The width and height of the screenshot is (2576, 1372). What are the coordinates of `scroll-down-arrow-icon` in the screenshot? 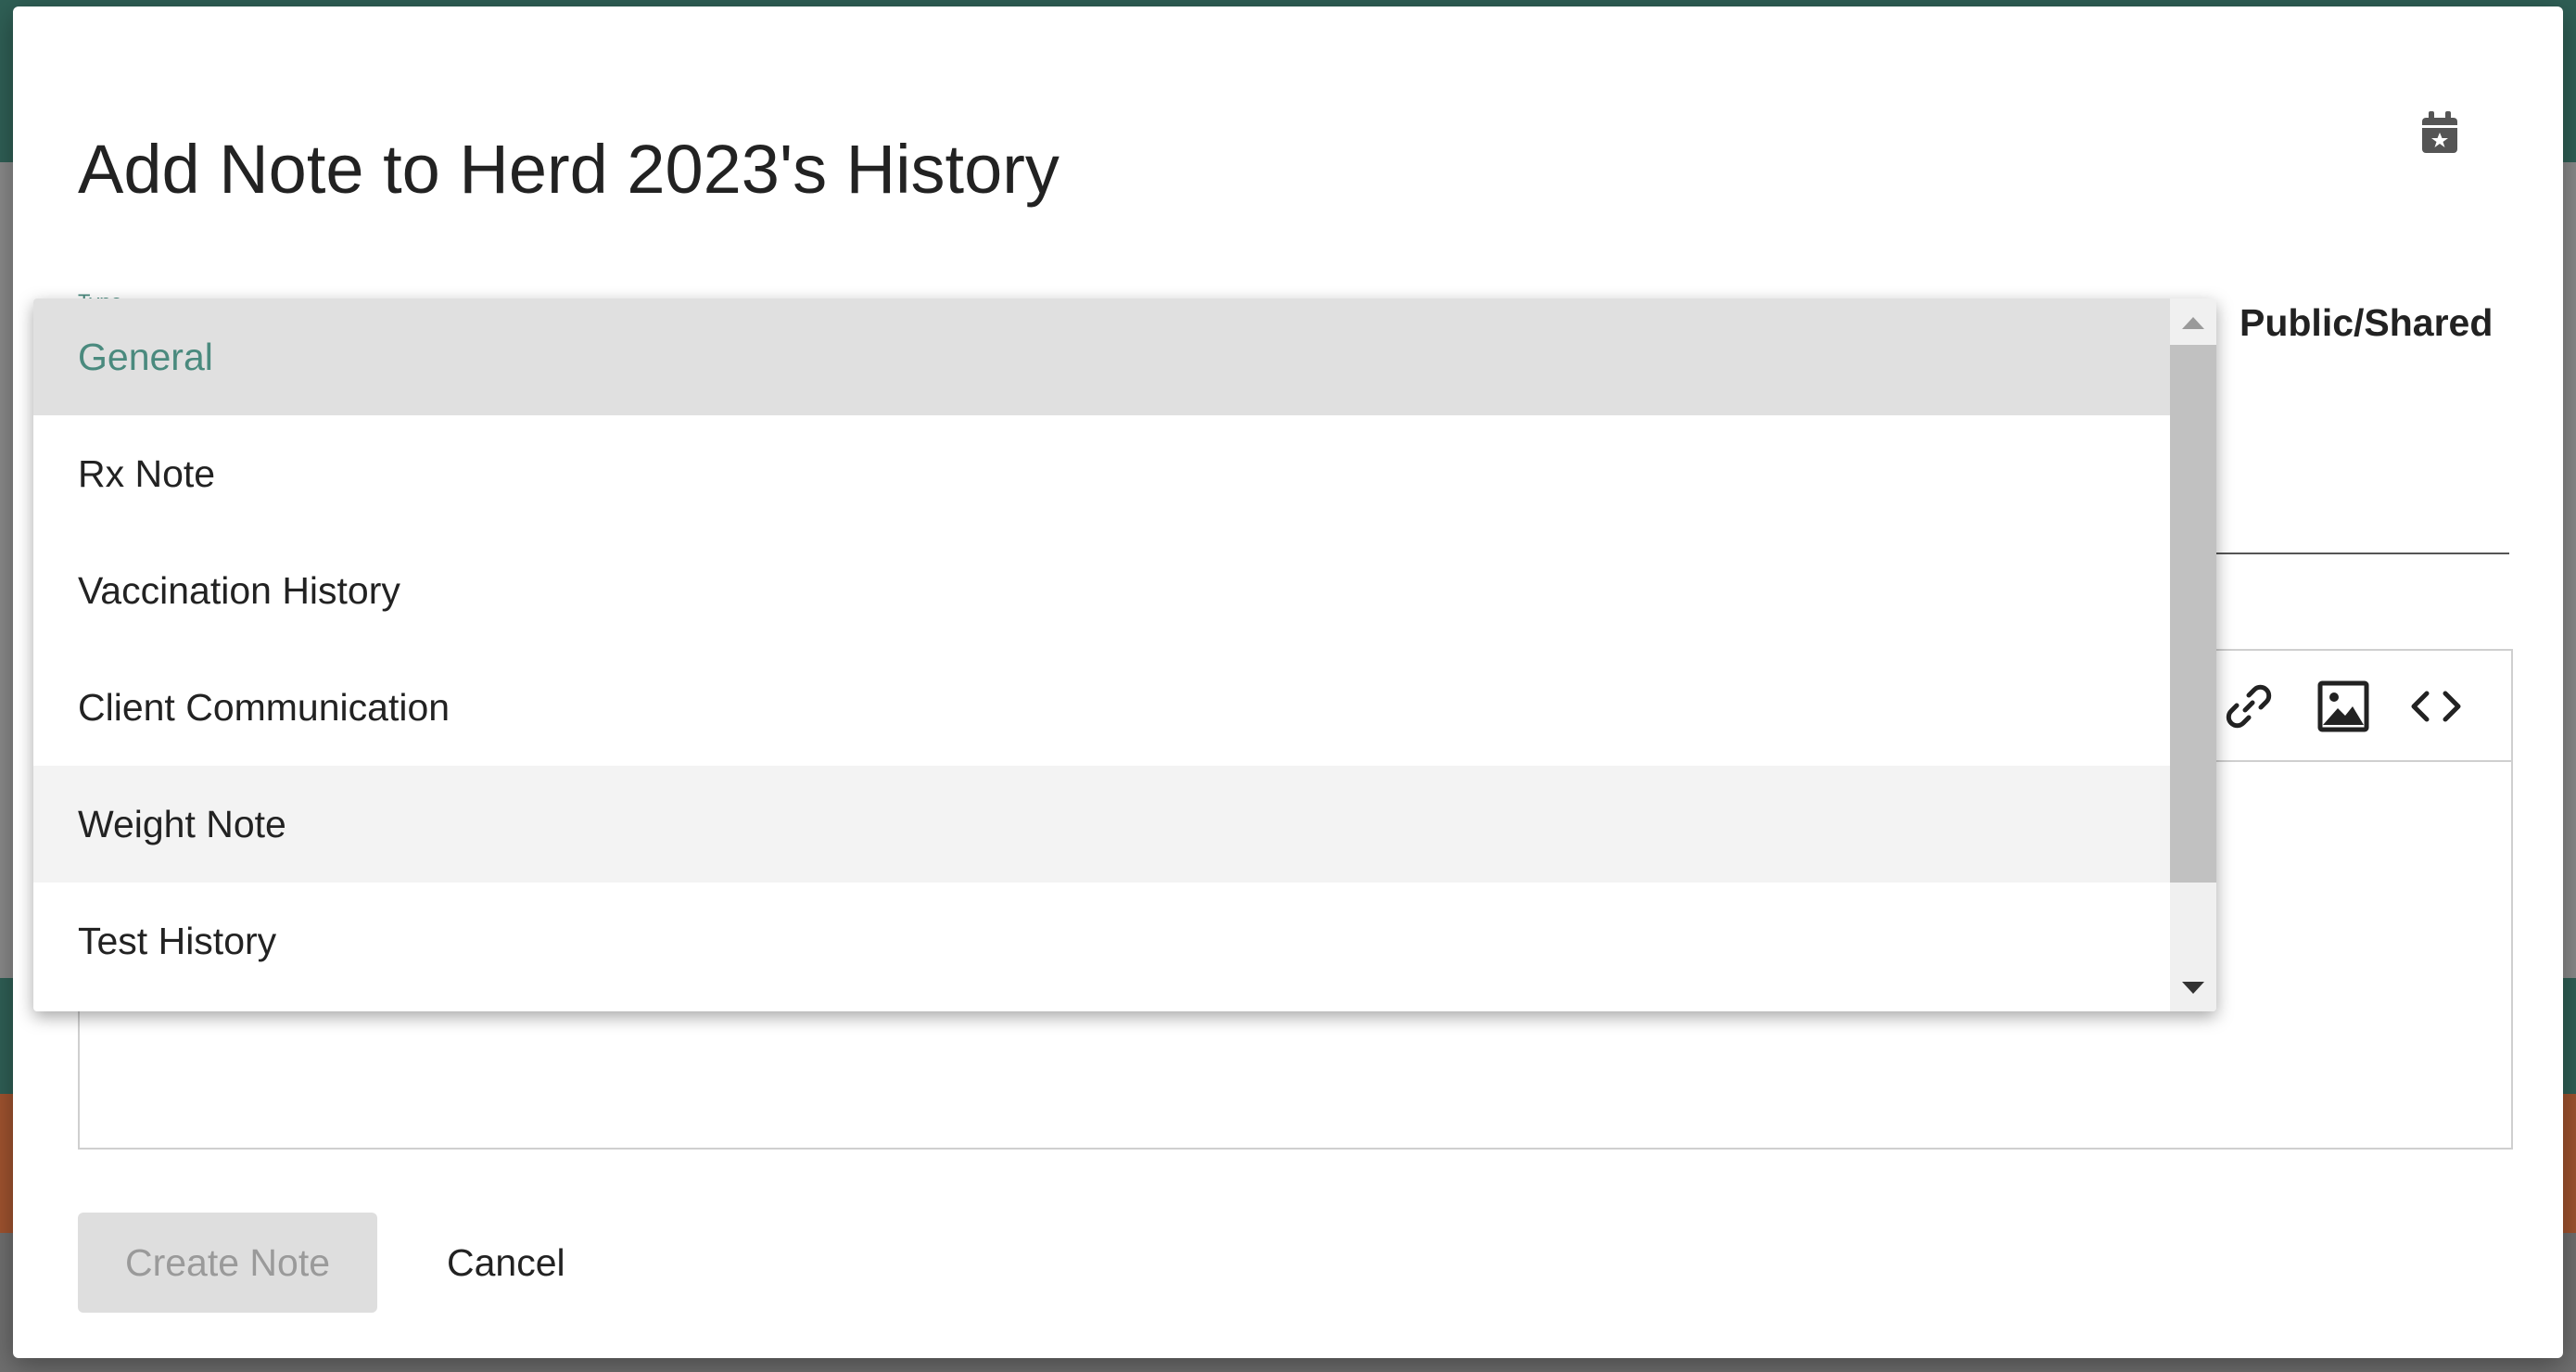 It's located at (2193, 988).